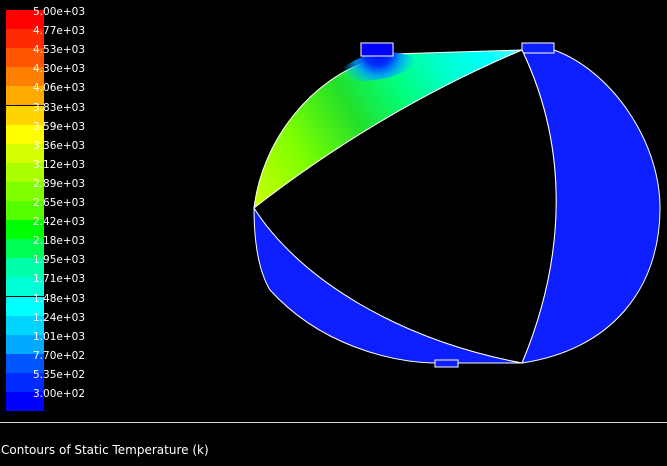 The width and height of the screenshot is (667, 466). What do you see at coordinates (59, 279) in the screenshot?
I see `legend-tick-label: 1.71e+03` at bounding box center [59, 279].